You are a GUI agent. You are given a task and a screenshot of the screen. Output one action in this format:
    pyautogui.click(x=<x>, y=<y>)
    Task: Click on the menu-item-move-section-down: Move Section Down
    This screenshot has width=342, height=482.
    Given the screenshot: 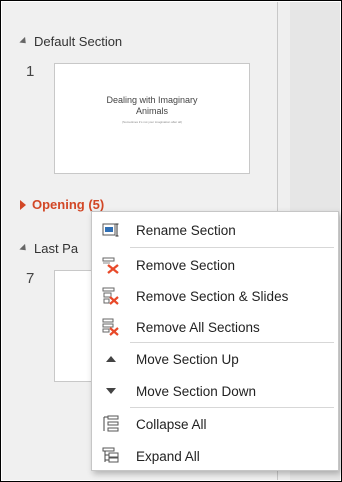 What is the action you would take?
    pyautogui.click(x=215, y=391)
    